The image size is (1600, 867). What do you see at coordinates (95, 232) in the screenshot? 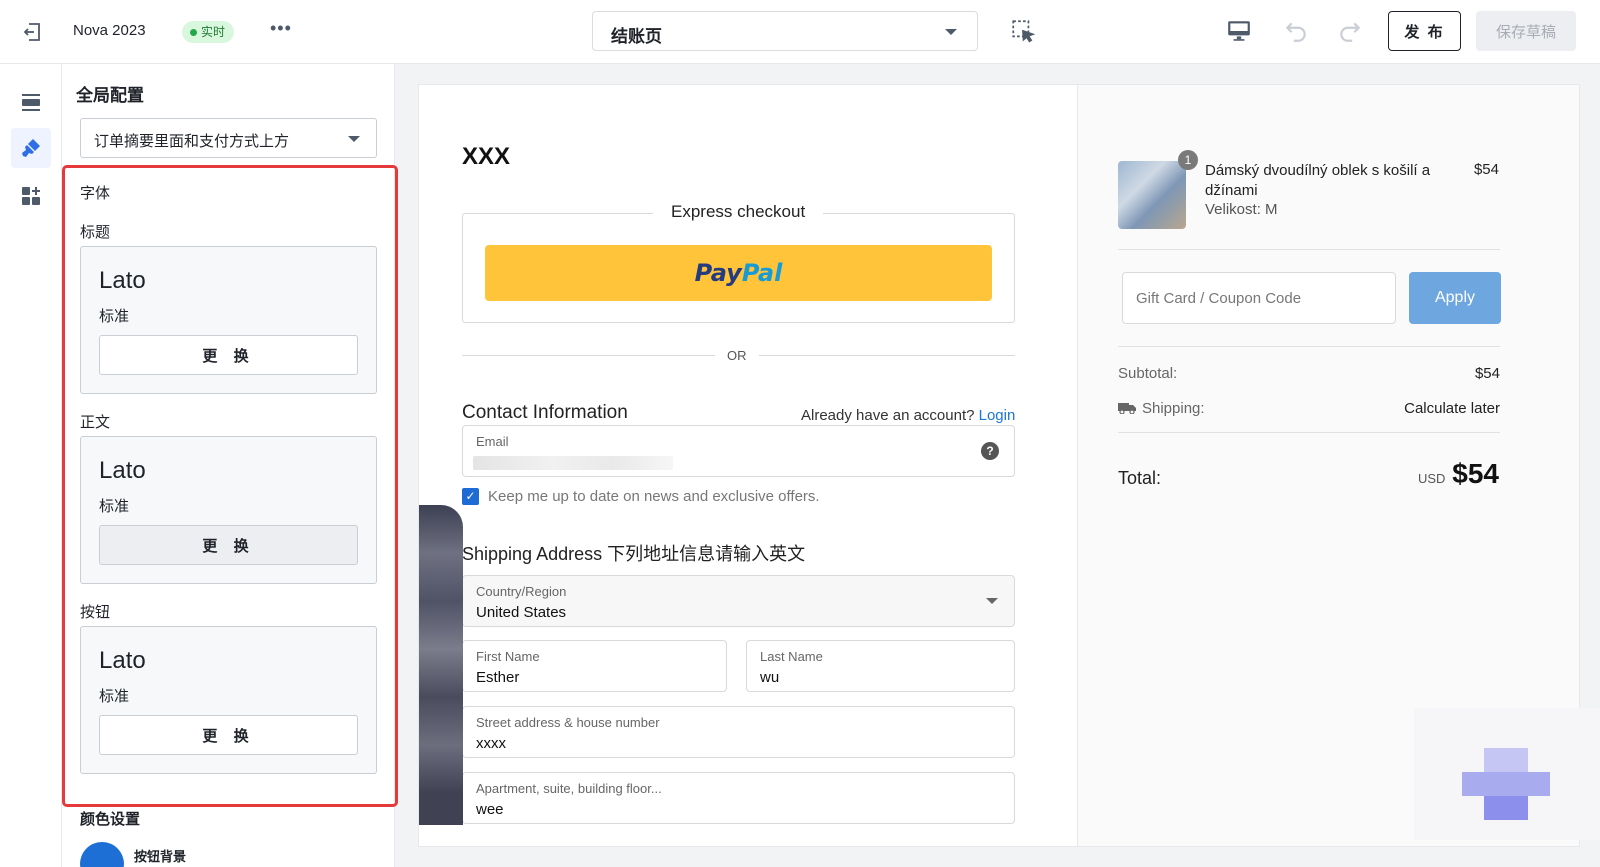
I see `heading-font-label: 标题` at bounding box center [95, 232].